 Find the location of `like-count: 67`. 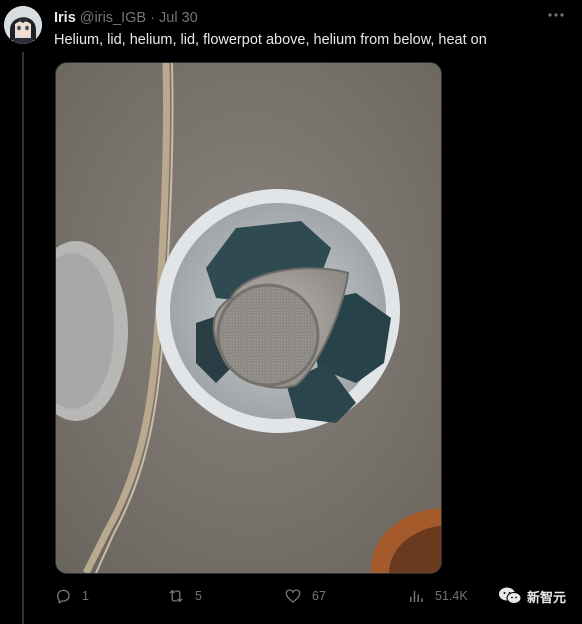

like-count: 67 is located at coordinates (319, 596).